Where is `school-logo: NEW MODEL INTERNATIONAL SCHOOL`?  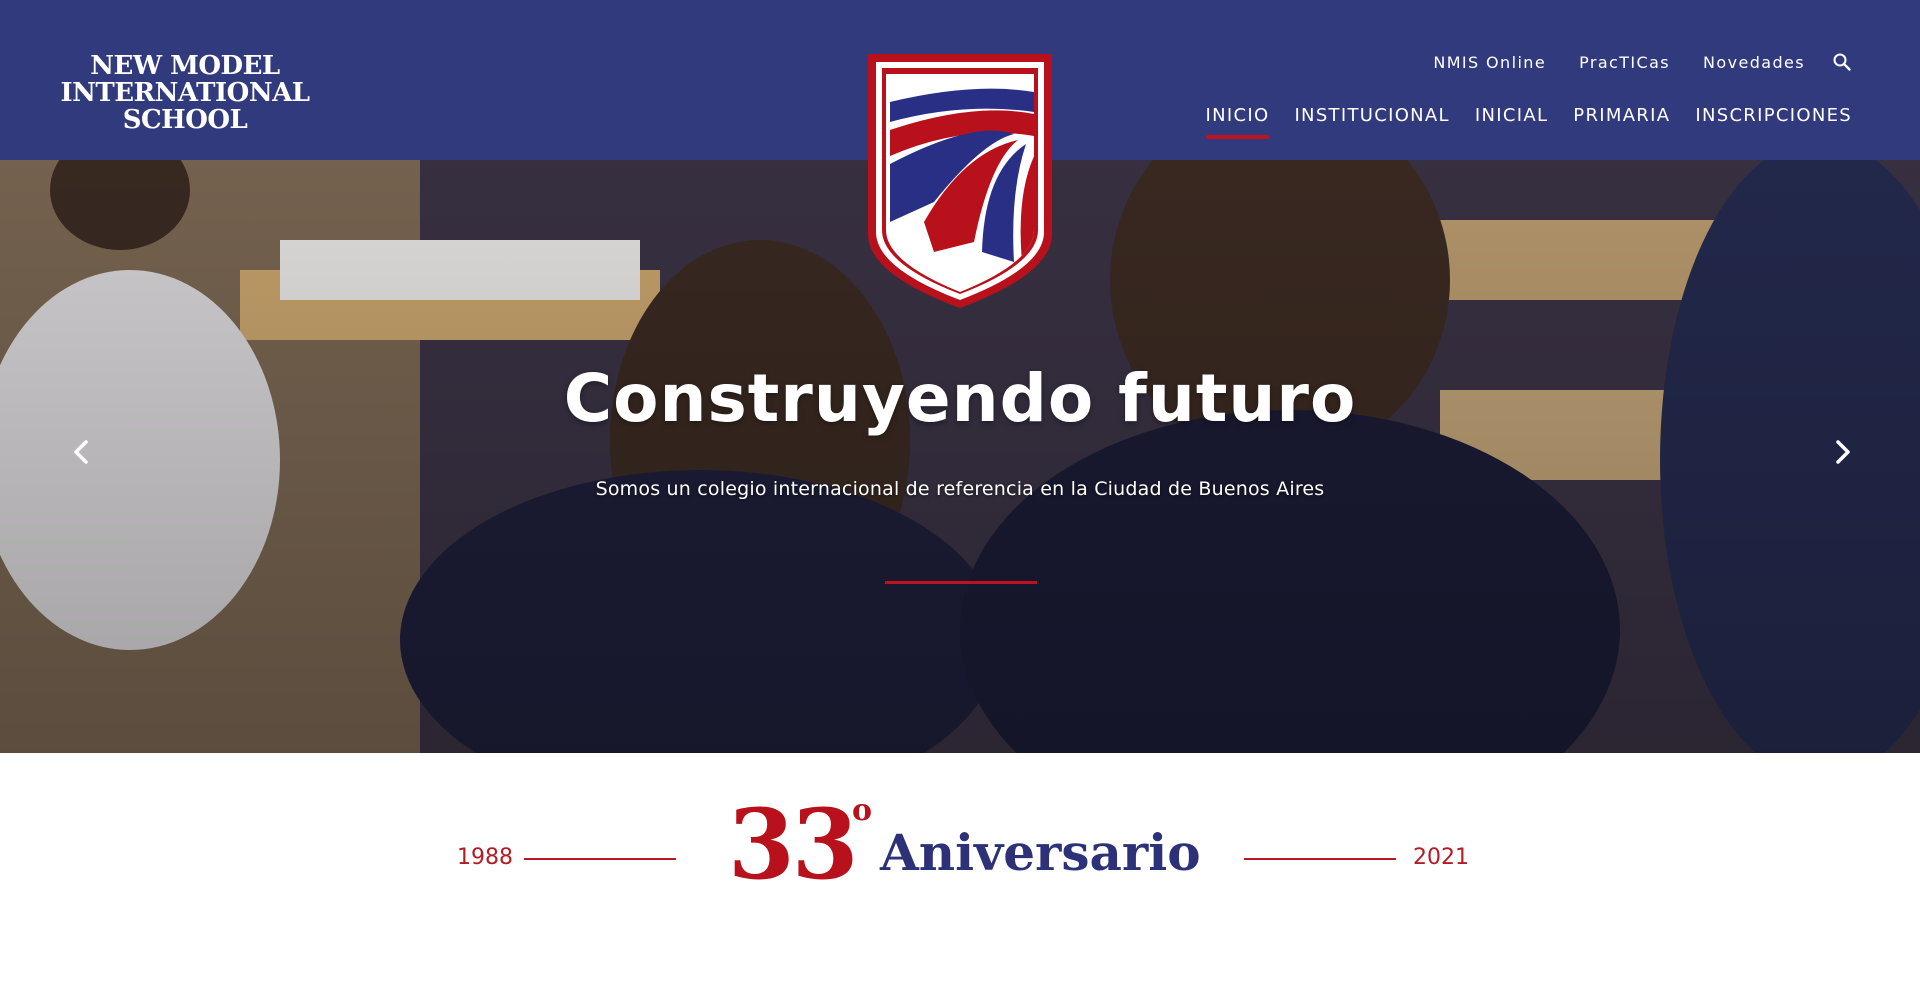
school-logo: NEW MODEL INTERNATIONAL SCHOOL is located at coordinates (185, 93).